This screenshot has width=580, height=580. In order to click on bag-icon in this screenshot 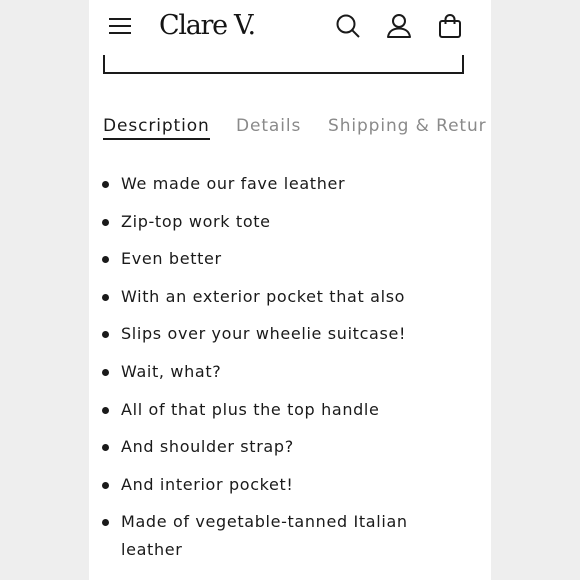, I will do `click(450, 26)`.